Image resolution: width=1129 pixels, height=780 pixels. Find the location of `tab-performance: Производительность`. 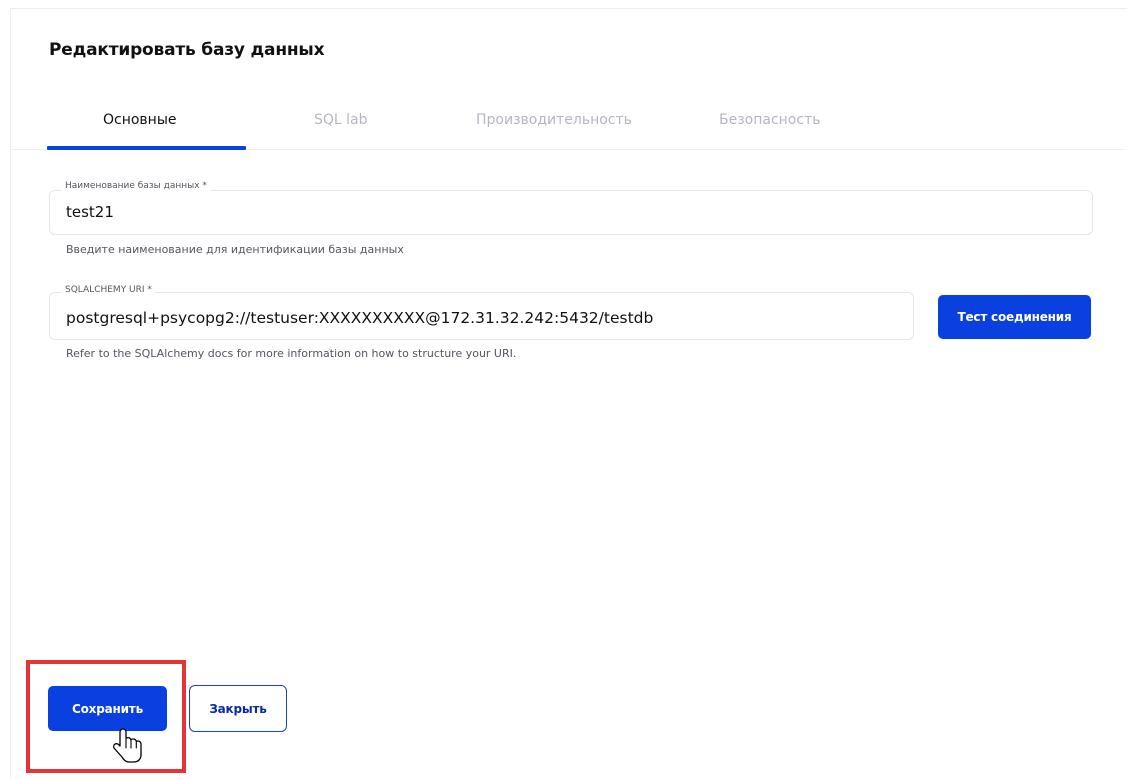

tab-performance: Производительность is located at coordinates (554, 120).